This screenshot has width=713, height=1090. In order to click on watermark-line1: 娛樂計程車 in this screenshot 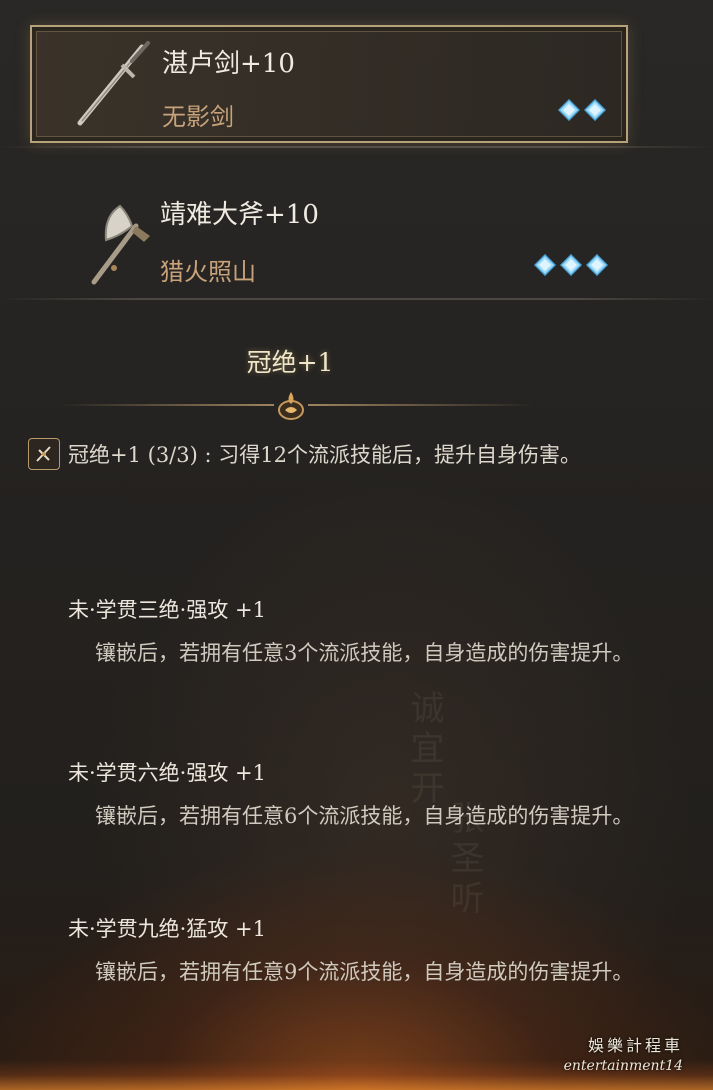, I will do `click(635, 1045)`.